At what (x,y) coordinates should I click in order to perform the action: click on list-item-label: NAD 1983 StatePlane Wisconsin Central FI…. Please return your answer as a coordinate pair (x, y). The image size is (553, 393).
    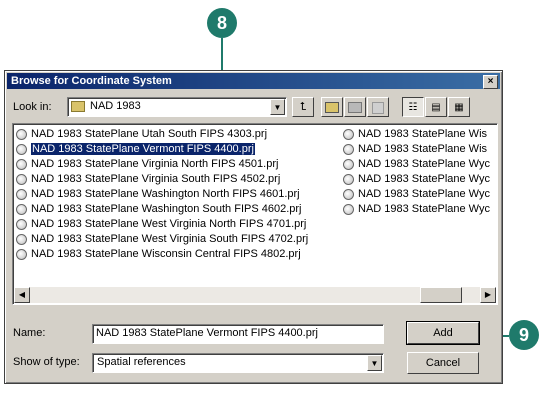
    Looking at the image, I should click on (166, 254).